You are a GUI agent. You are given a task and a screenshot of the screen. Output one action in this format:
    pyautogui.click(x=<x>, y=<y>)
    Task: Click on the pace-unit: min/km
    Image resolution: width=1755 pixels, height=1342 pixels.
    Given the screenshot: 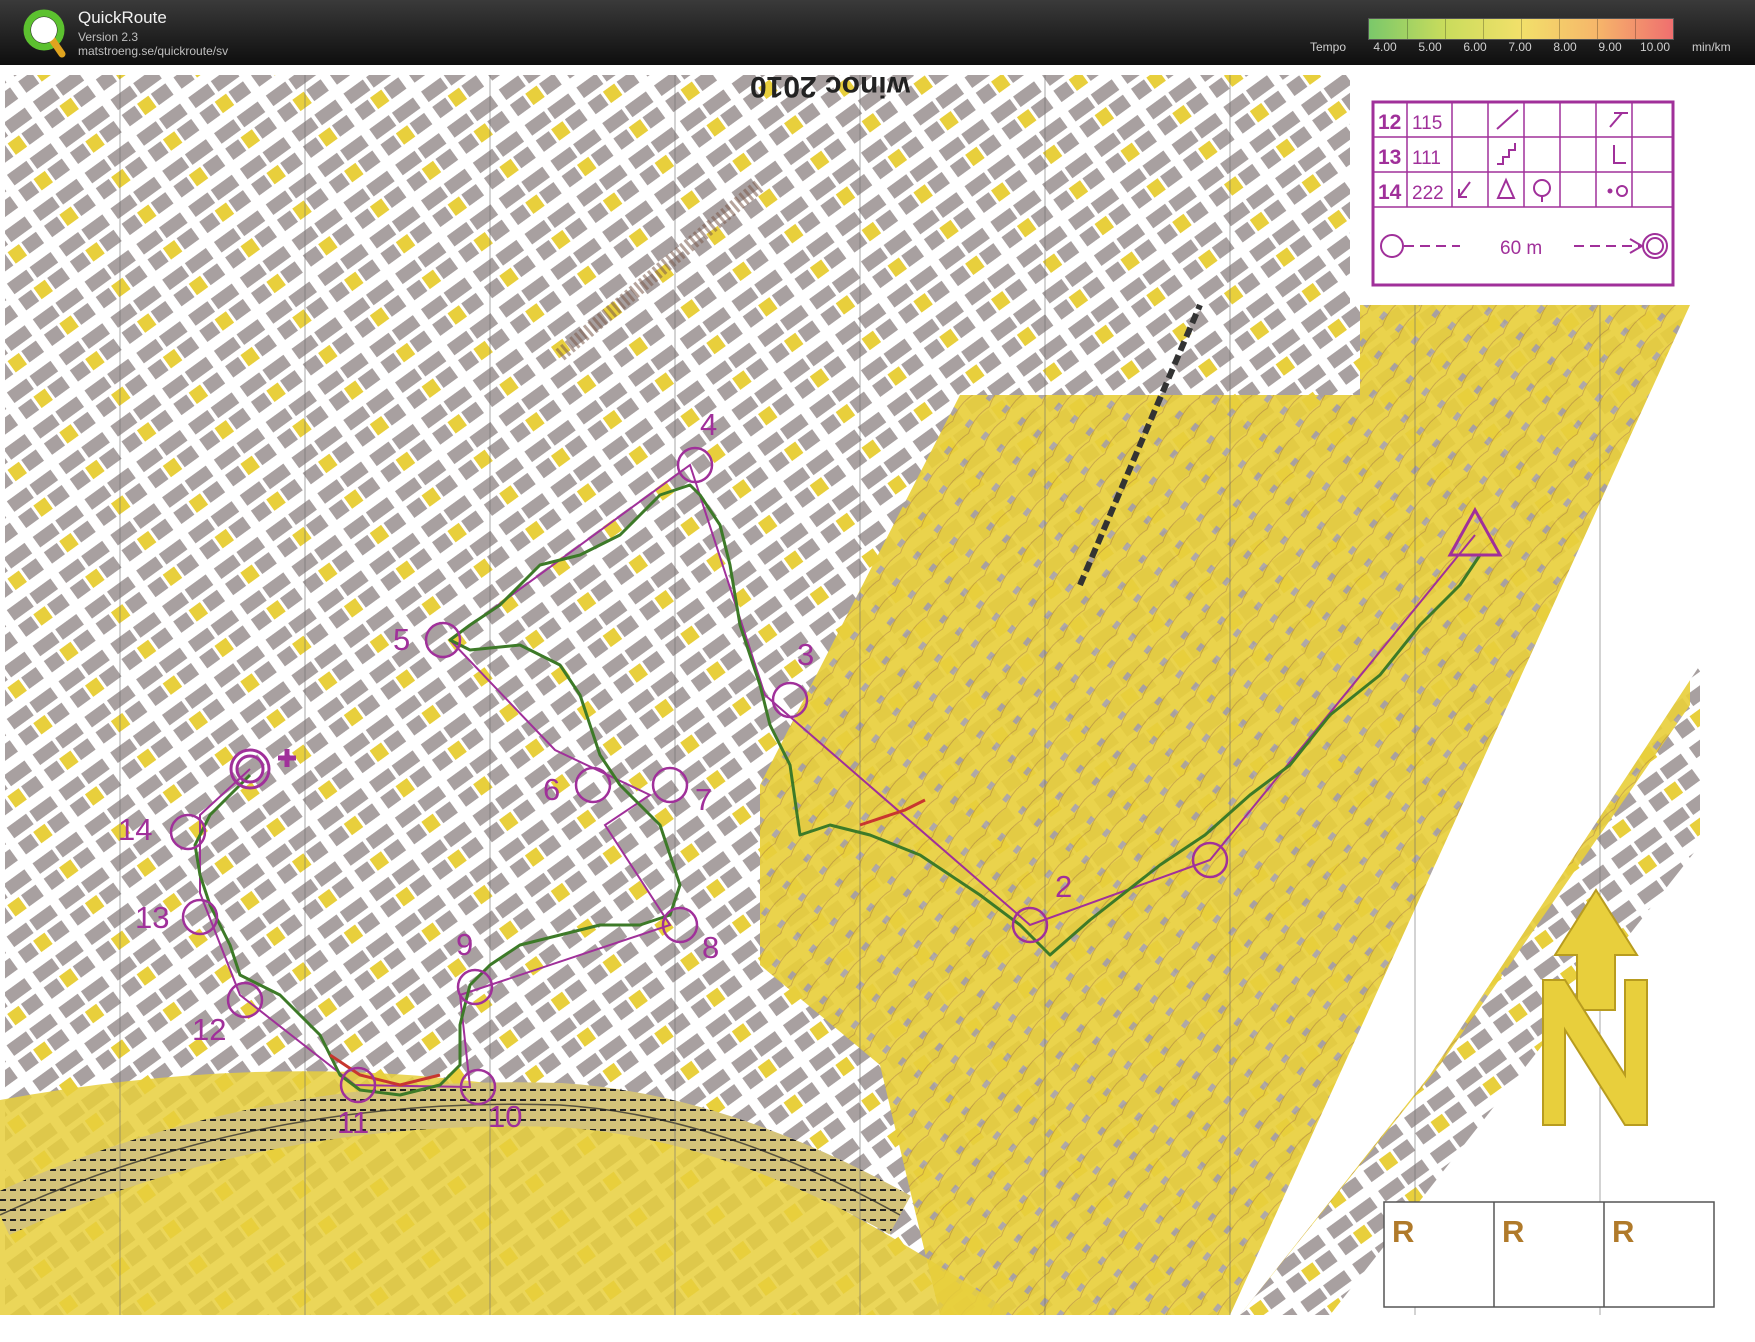 What is the action you would take?
    pyautogui.click(x=1711, y=47)
    